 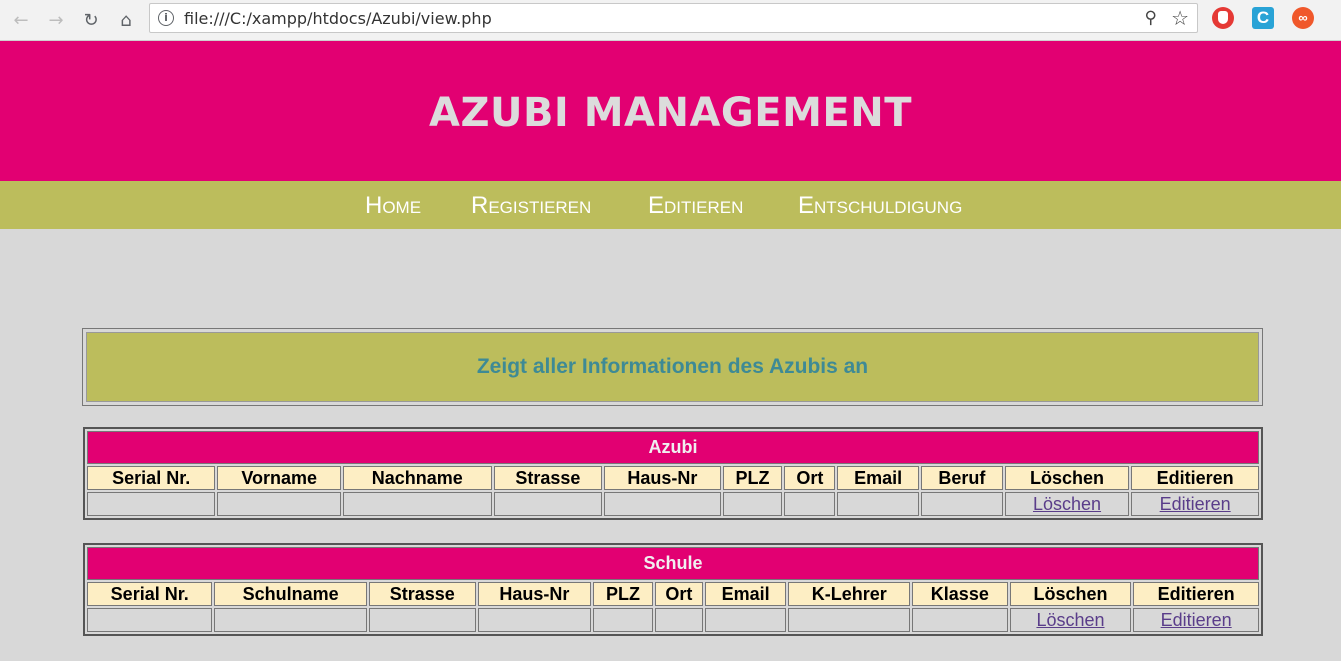 I want to click on column-header: Klasse, so click(x=959, y=594).